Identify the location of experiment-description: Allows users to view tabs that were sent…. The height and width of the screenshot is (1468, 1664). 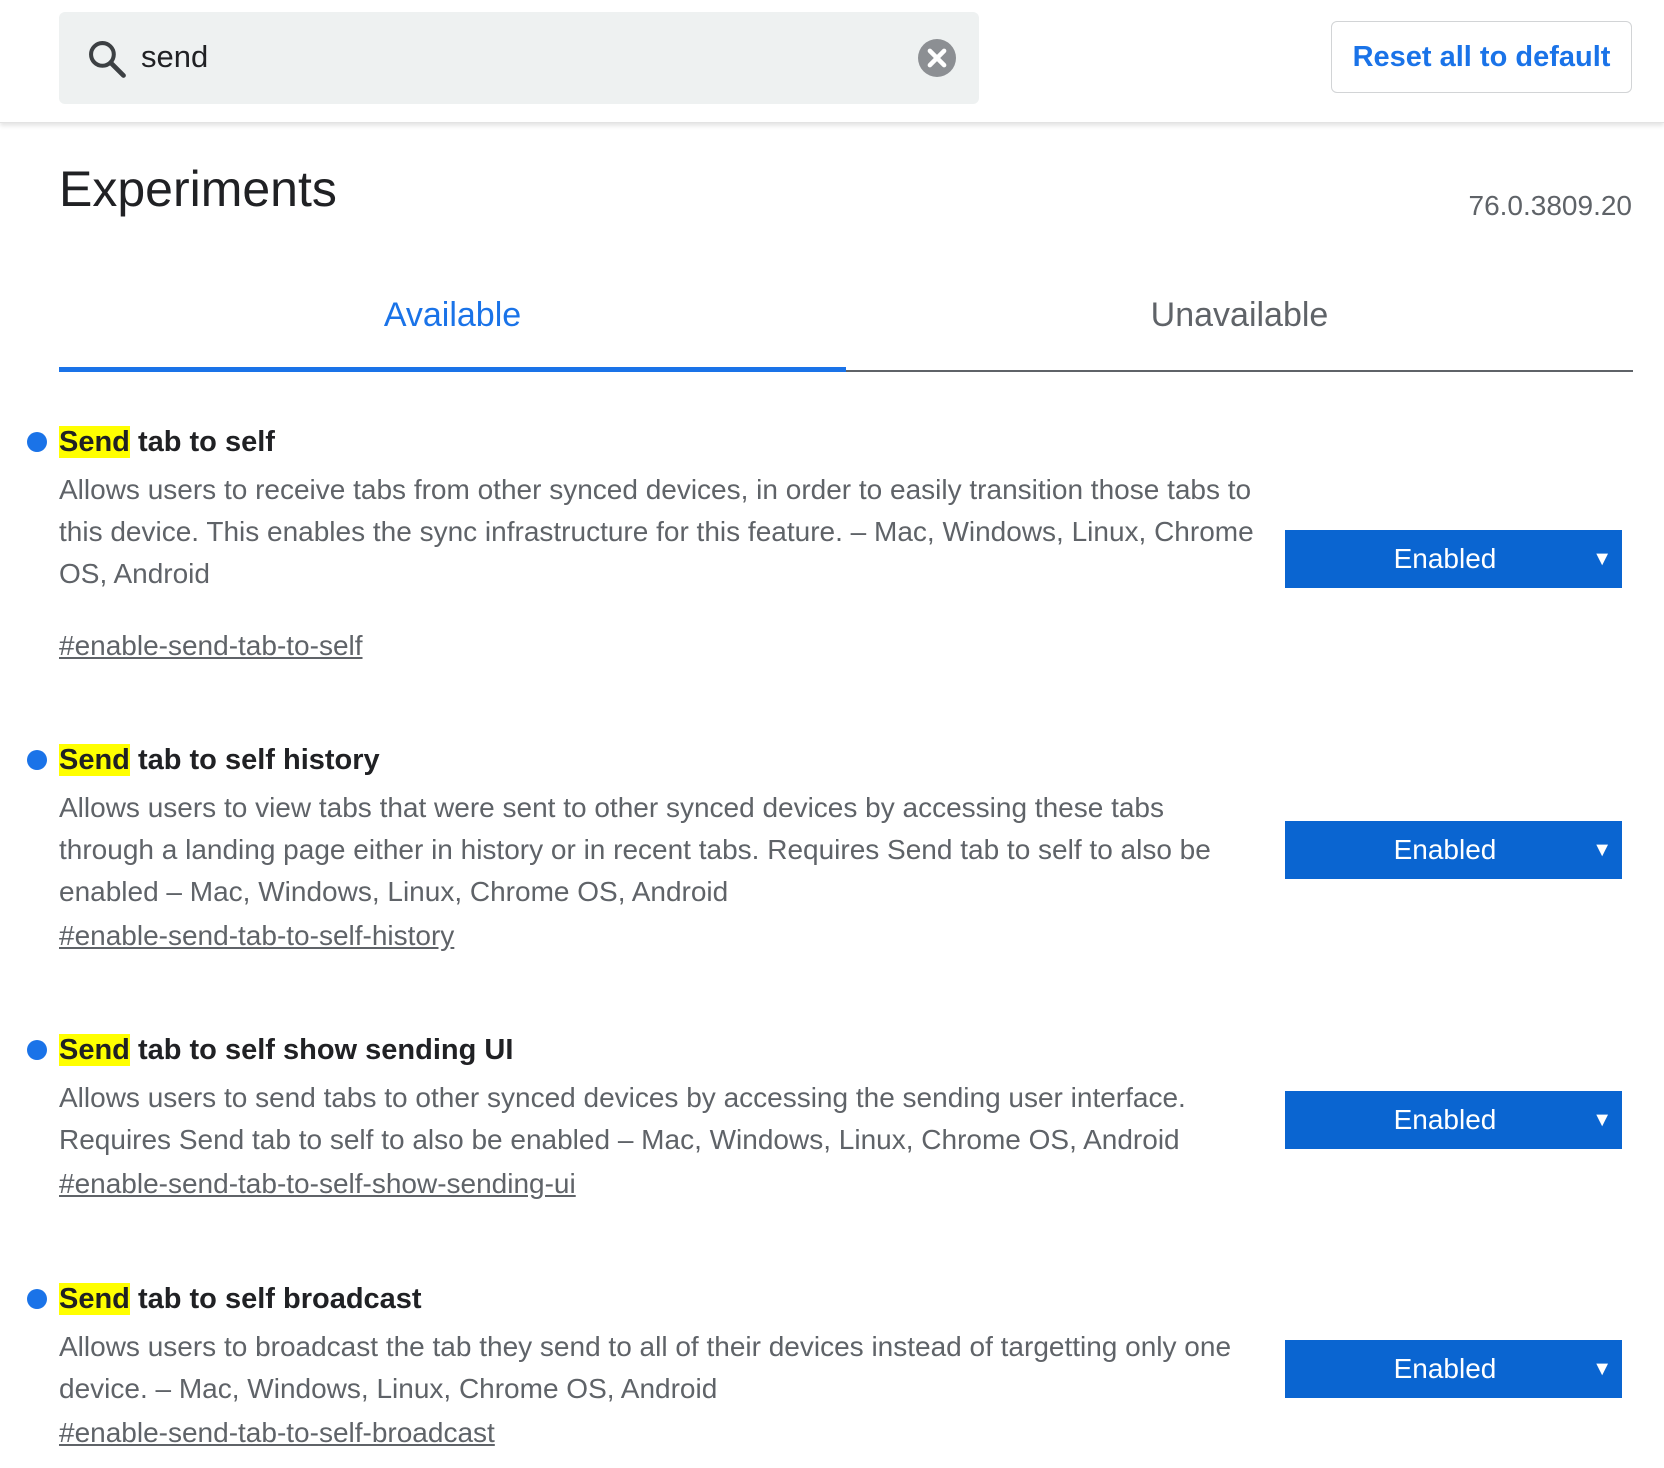
(635, 849).